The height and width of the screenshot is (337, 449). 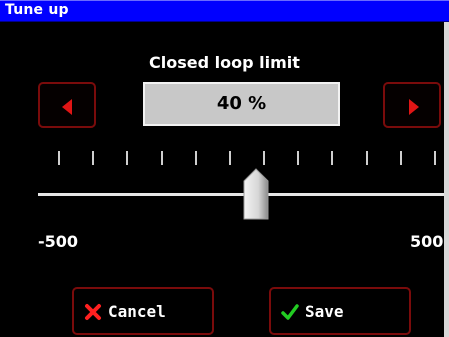 I want to click on cancel-label: Cancel, so click(x=137, y=311).